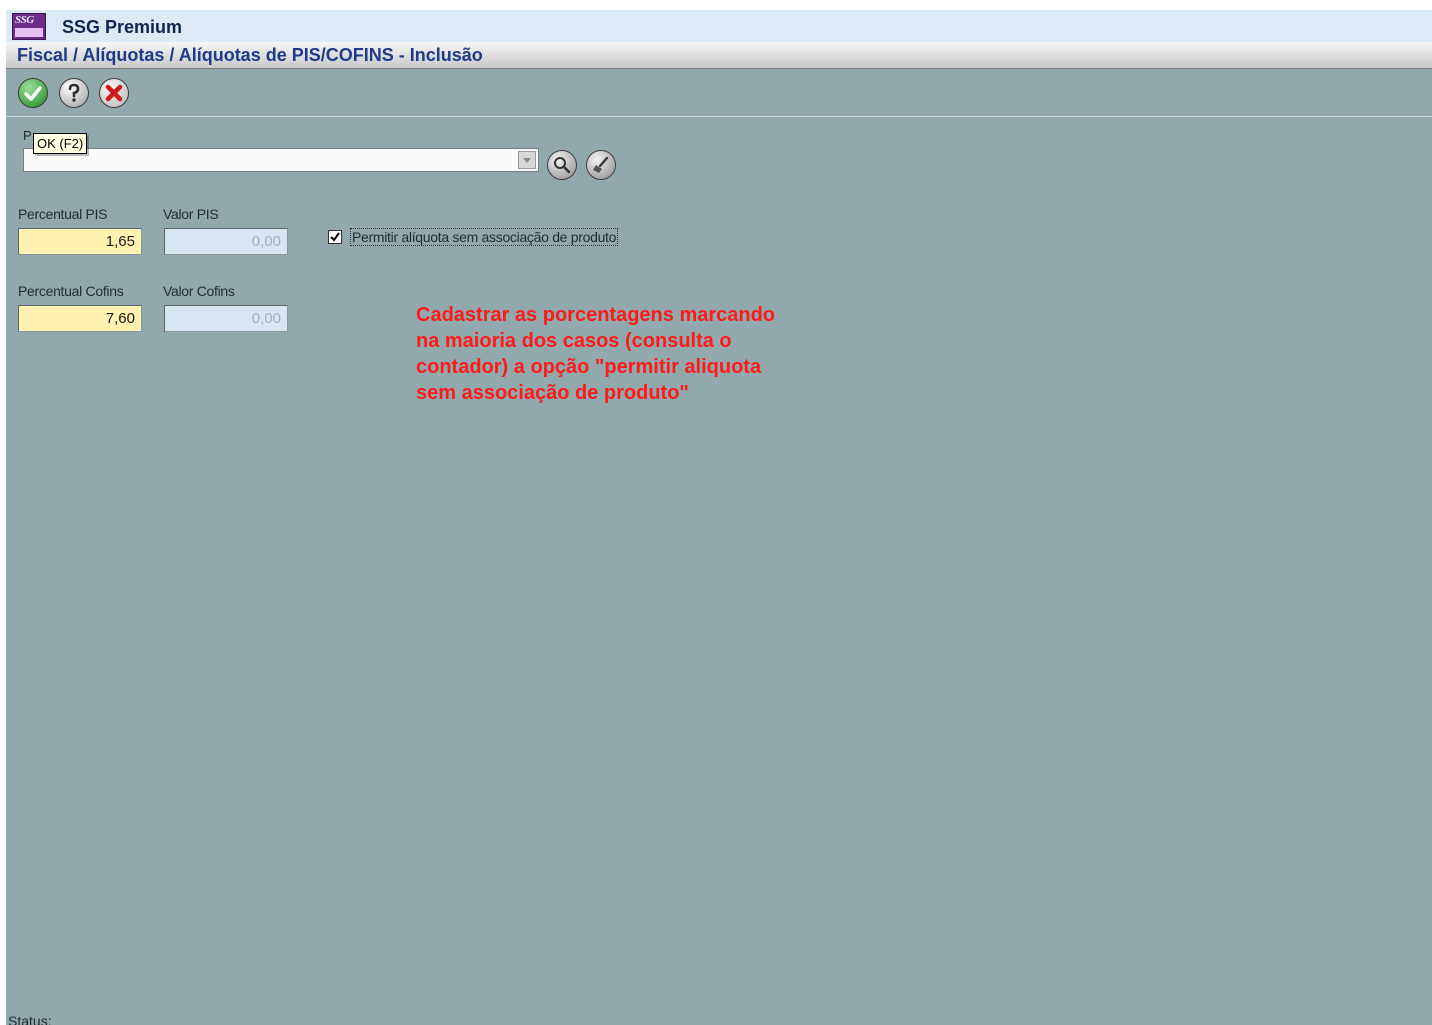  What do you see at coordinates (281, 160) in the screenshot?
I see `produto-combobox` at bounding box center [281, 160].